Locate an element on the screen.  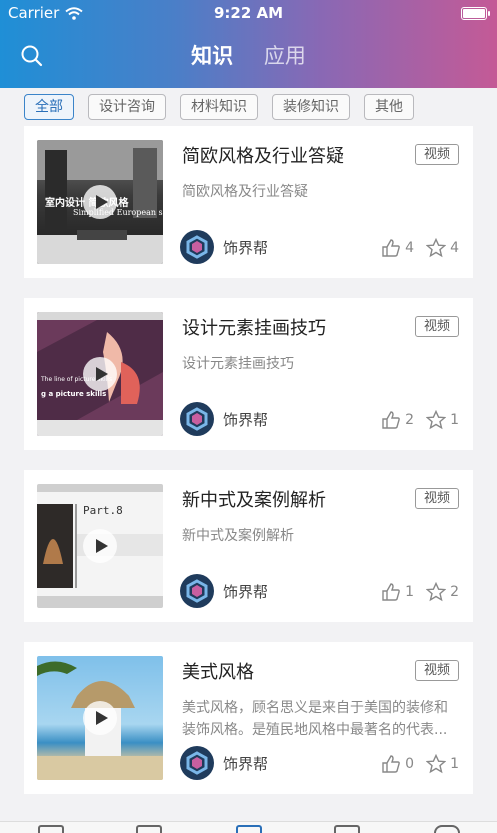
filter-decoration: 装修知识 is located at coordinates (311, 107).